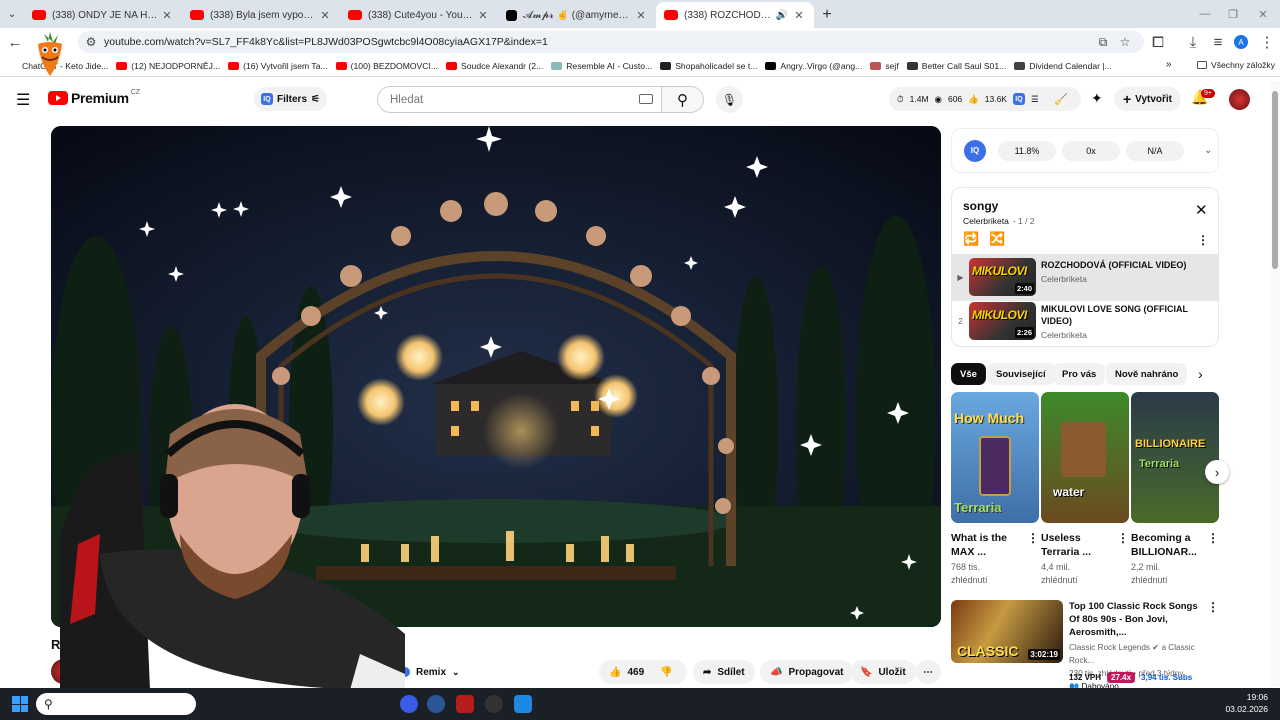 The height and width of the screenshot is (720, 1280). I want to click on chip-for-you: Pro vás, so click(1079, 374).